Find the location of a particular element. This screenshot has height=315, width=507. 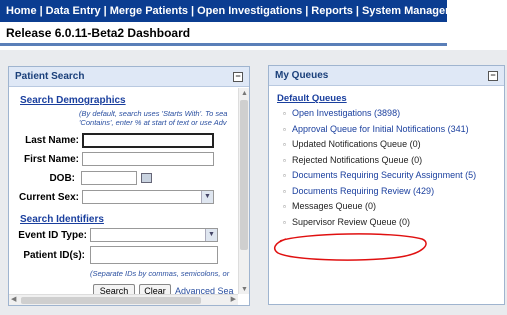

search-button: Search is located at coordinates (114, 289).